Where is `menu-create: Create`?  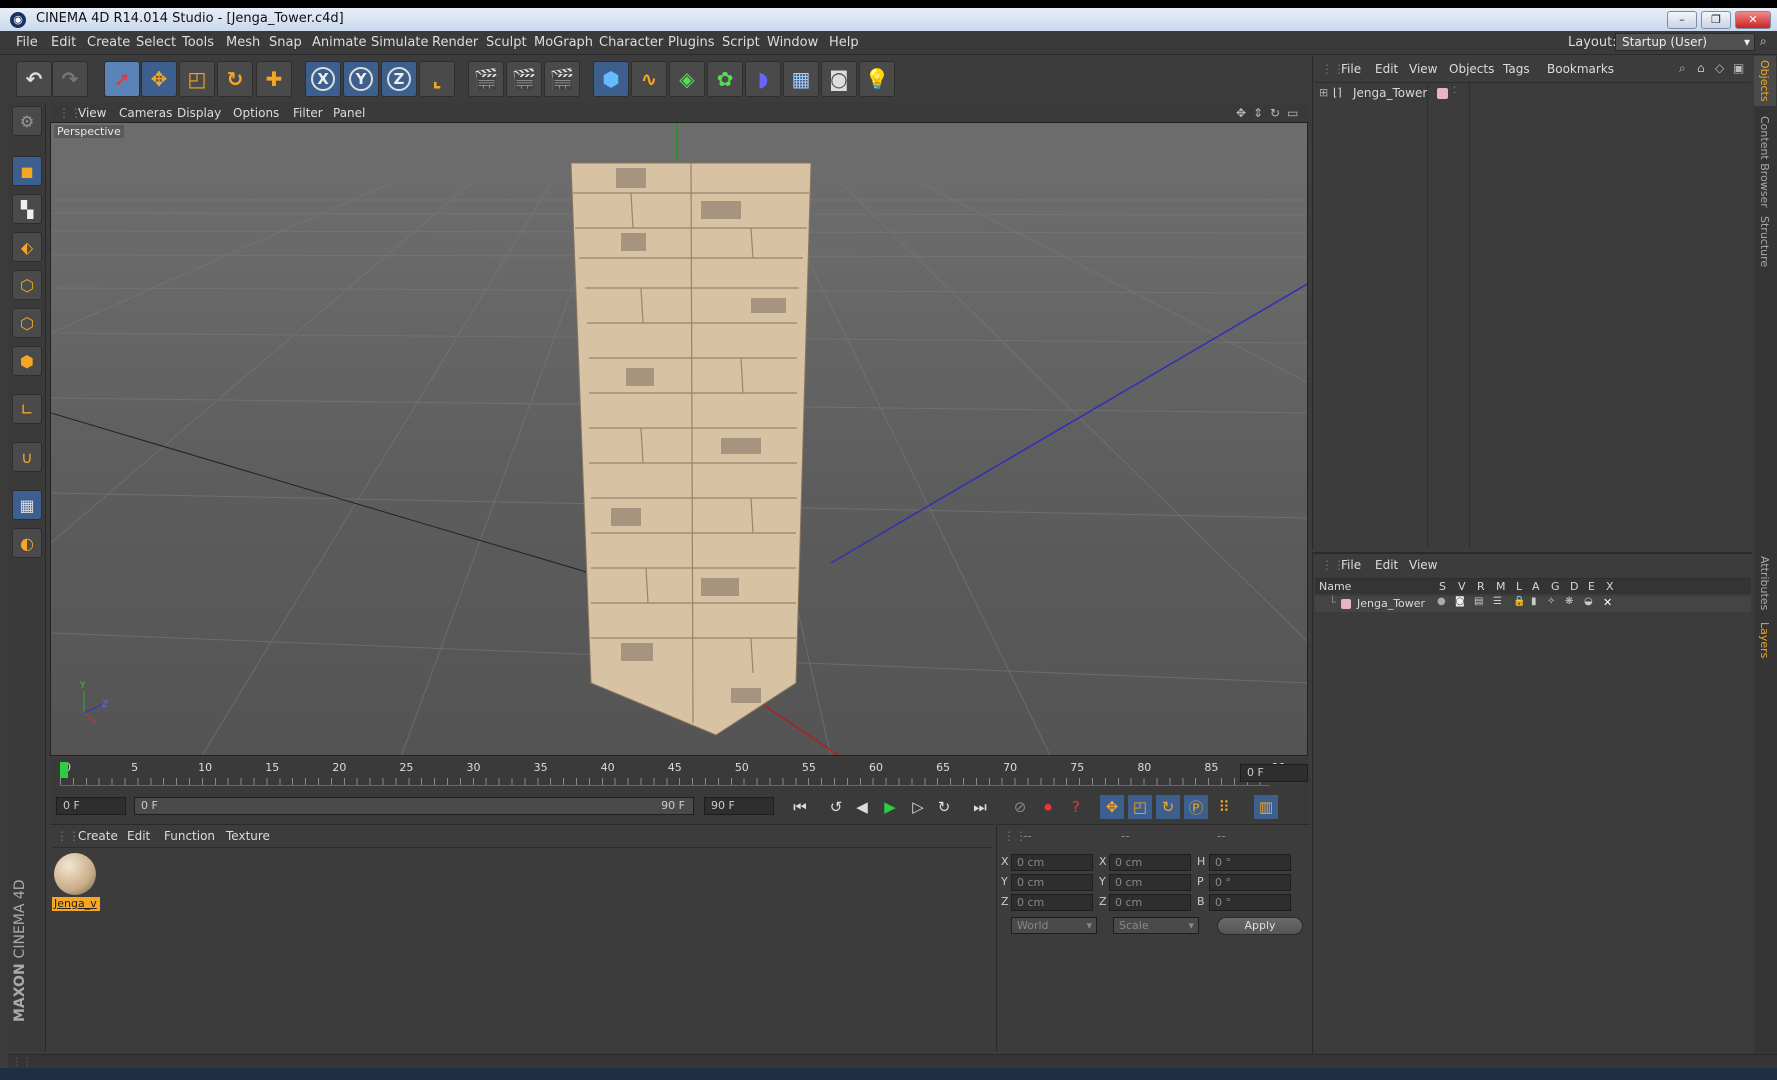 menu-create: Create is located at coordinates (108, 42).